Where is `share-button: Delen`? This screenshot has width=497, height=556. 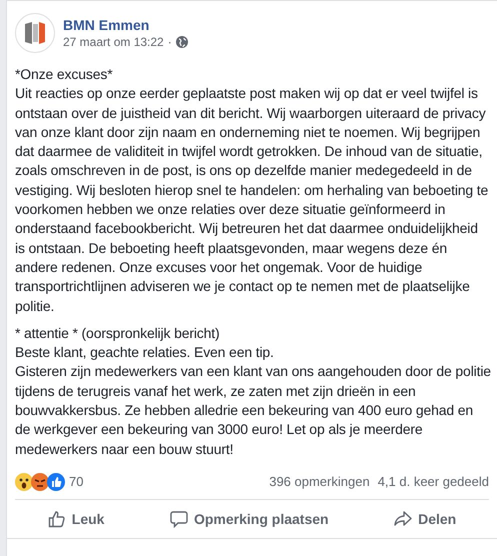
share-button: Delen is located at coordinates (425, 519).